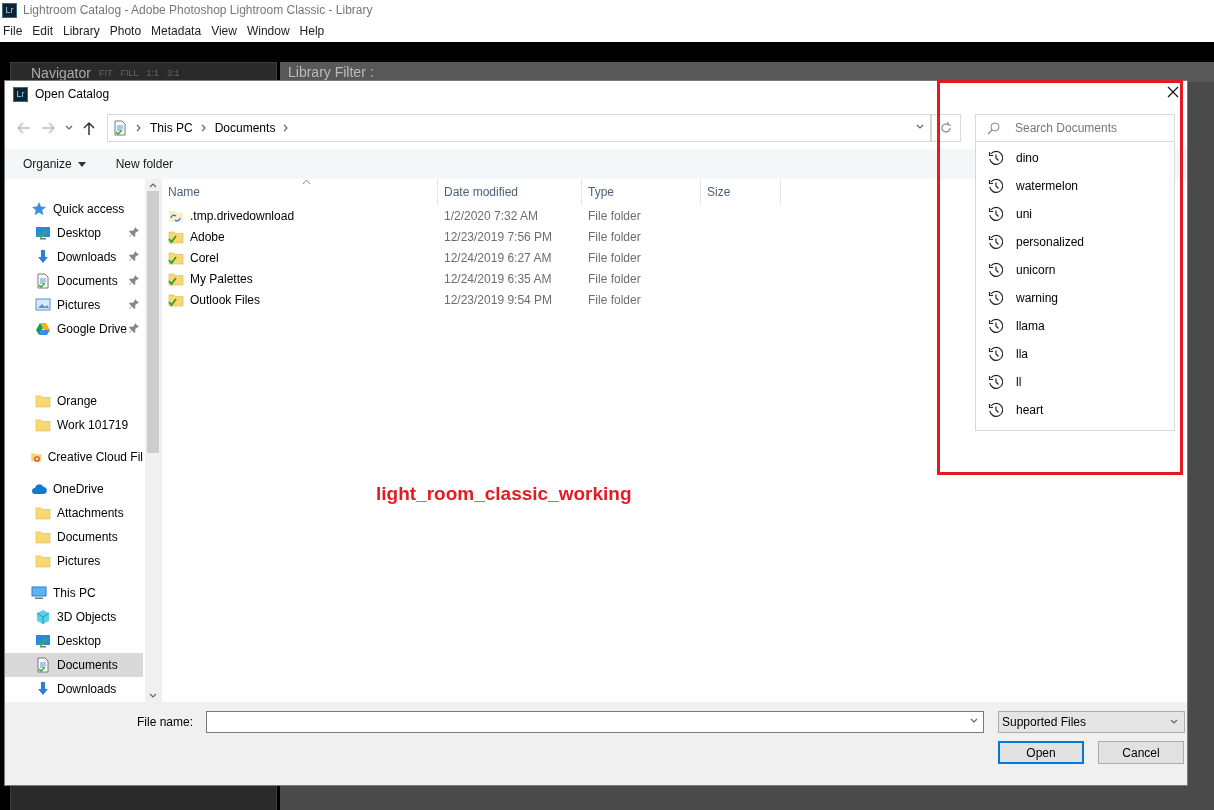  What do you see at coordinates (83, 31) in the screenshot?
I see `menu-item: Library` at bounding box center [83, 31].